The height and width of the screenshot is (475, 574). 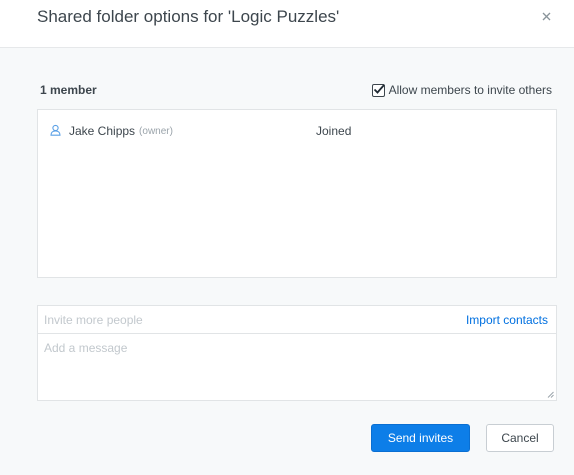 I want to click on member-count: 1 member, so click(x=68, y=90).